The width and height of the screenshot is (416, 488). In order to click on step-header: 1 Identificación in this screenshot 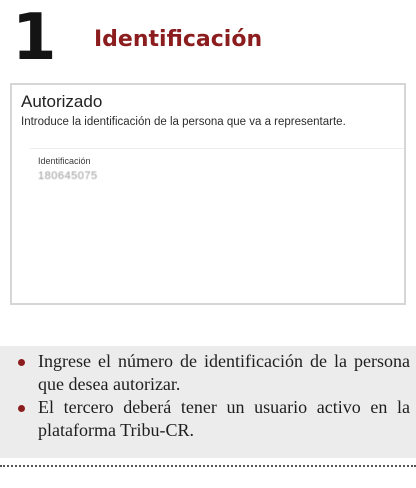, I will do `click(208, 35)`.